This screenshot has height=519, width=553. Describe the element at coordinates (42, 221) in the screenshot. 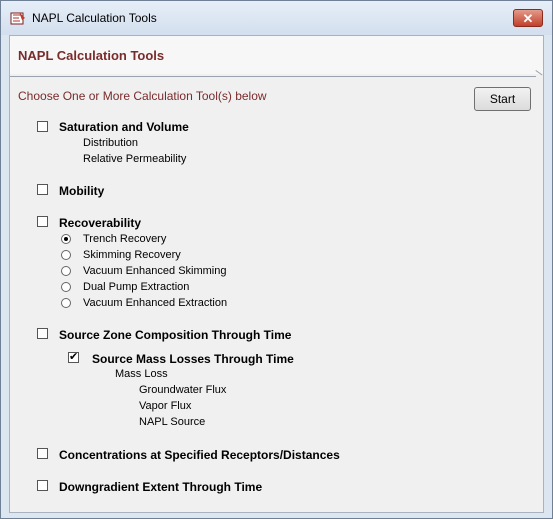

I see `recoverability-checkbox` at that location.